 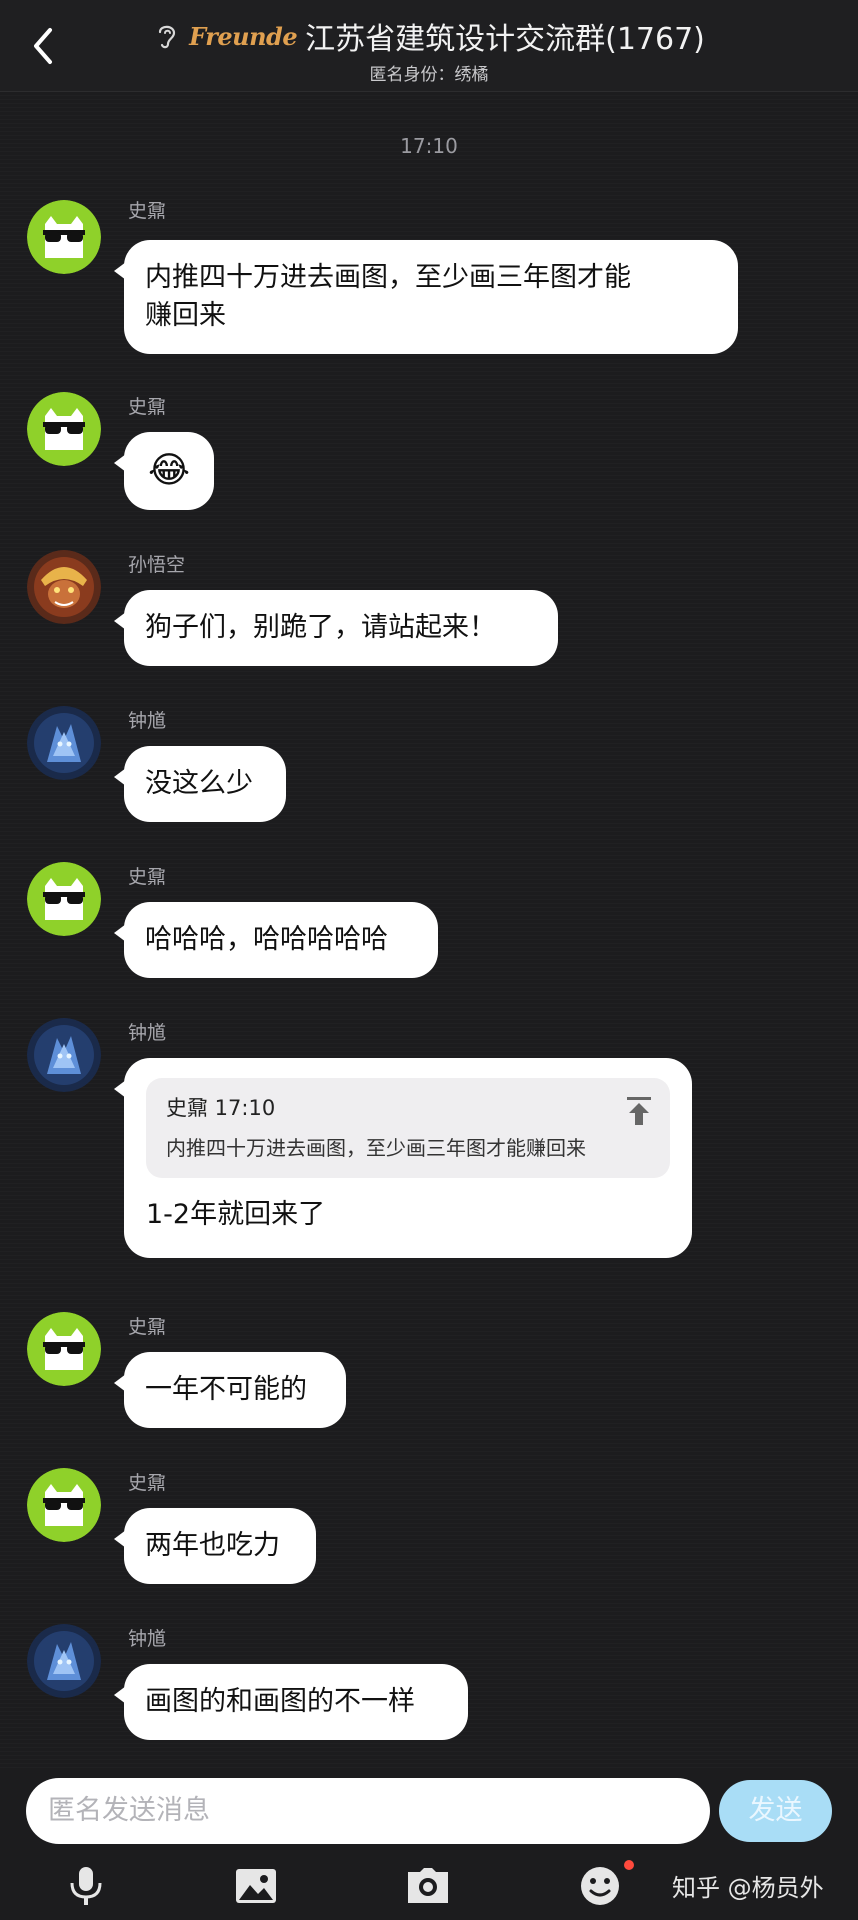 What do you see at coordinates (221, 1108) in the screenshot?
I see `quoted-author-time: 史鼐 17:10` at bounding box center [221, 1108].